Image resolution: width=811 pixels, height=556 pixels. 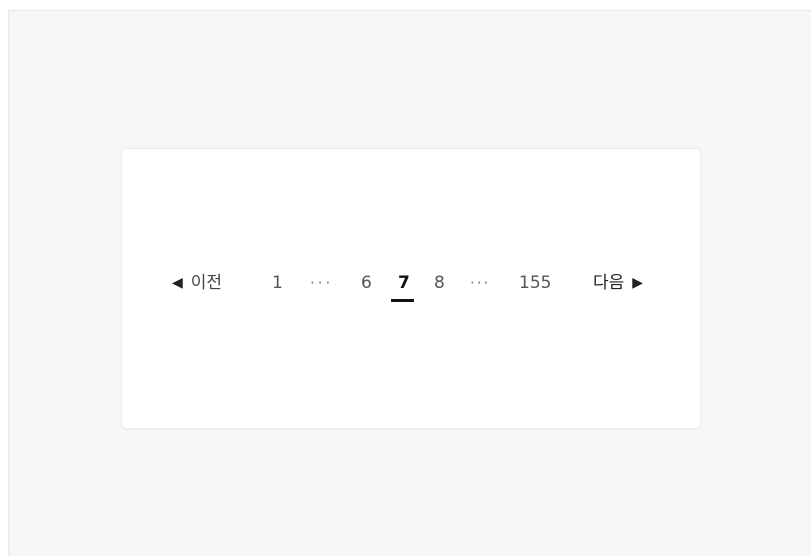 What do you see at coordinates (480, 283) in the screenshot?
I see `ellipsis-right: ···` at bounding box center [480, 283].